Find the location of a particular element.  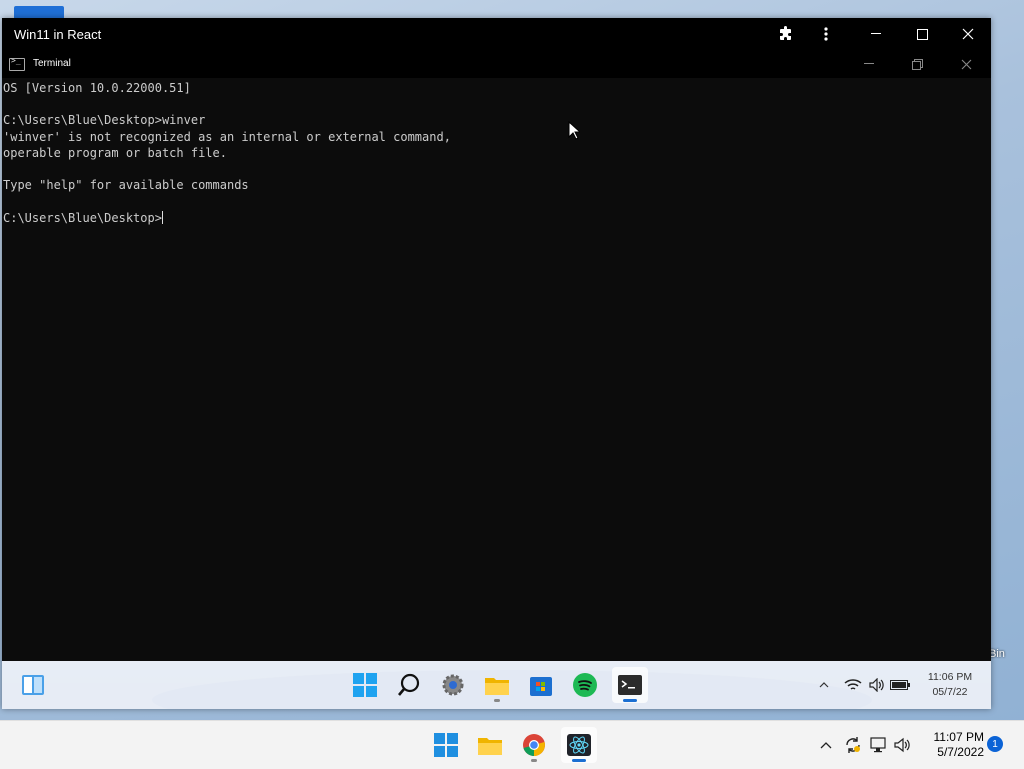

host-taskbar: 11:07 PM 5/7/2022 is located at coordinates (512, 744).